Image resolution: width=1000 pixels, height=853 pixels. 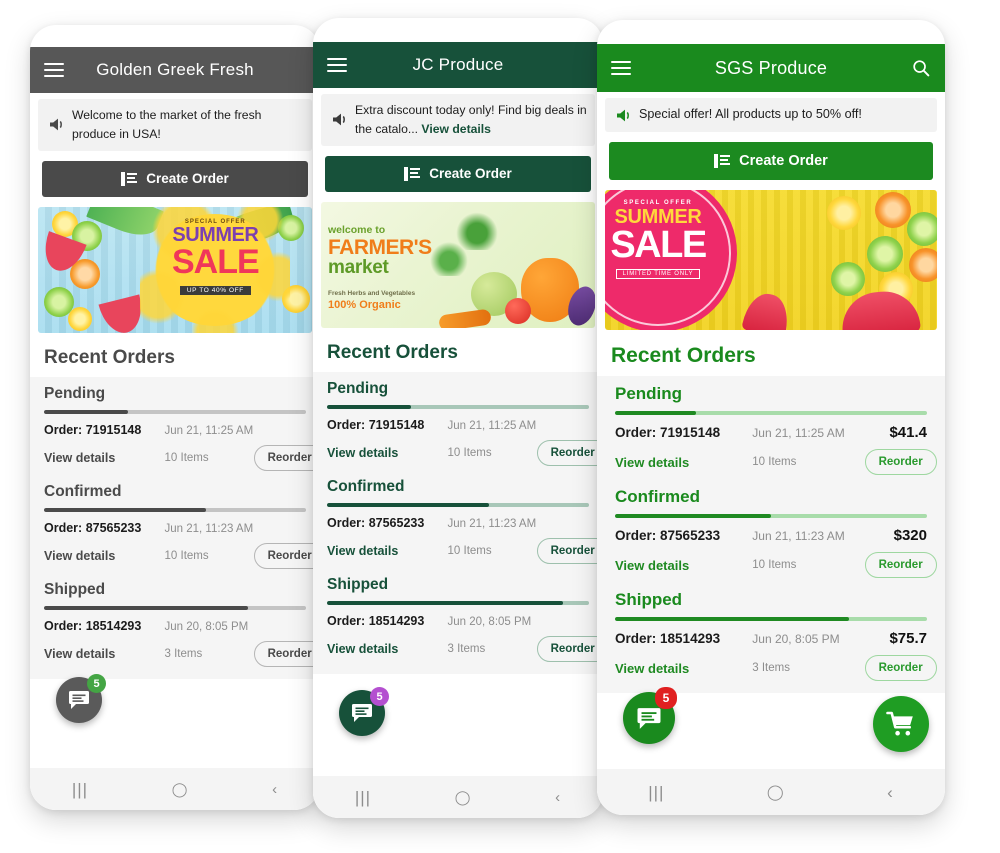 I want to click on announcement-link: View details, so click(x=456, y=129).